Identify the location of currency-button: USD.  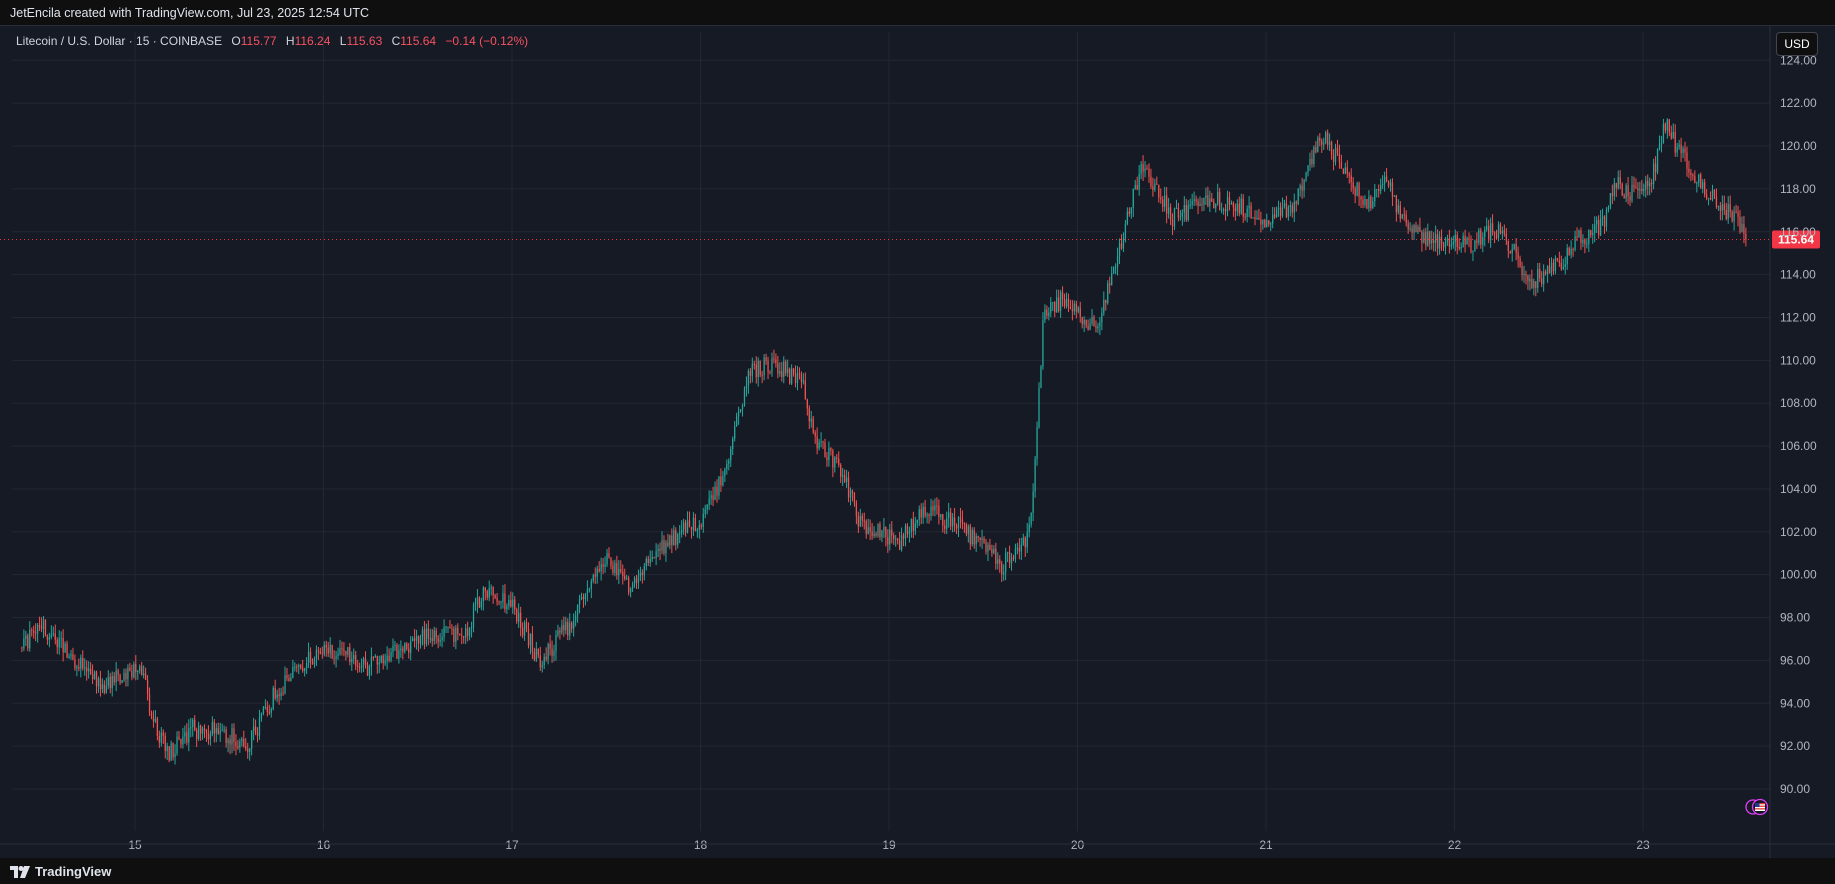
(1797, 44).